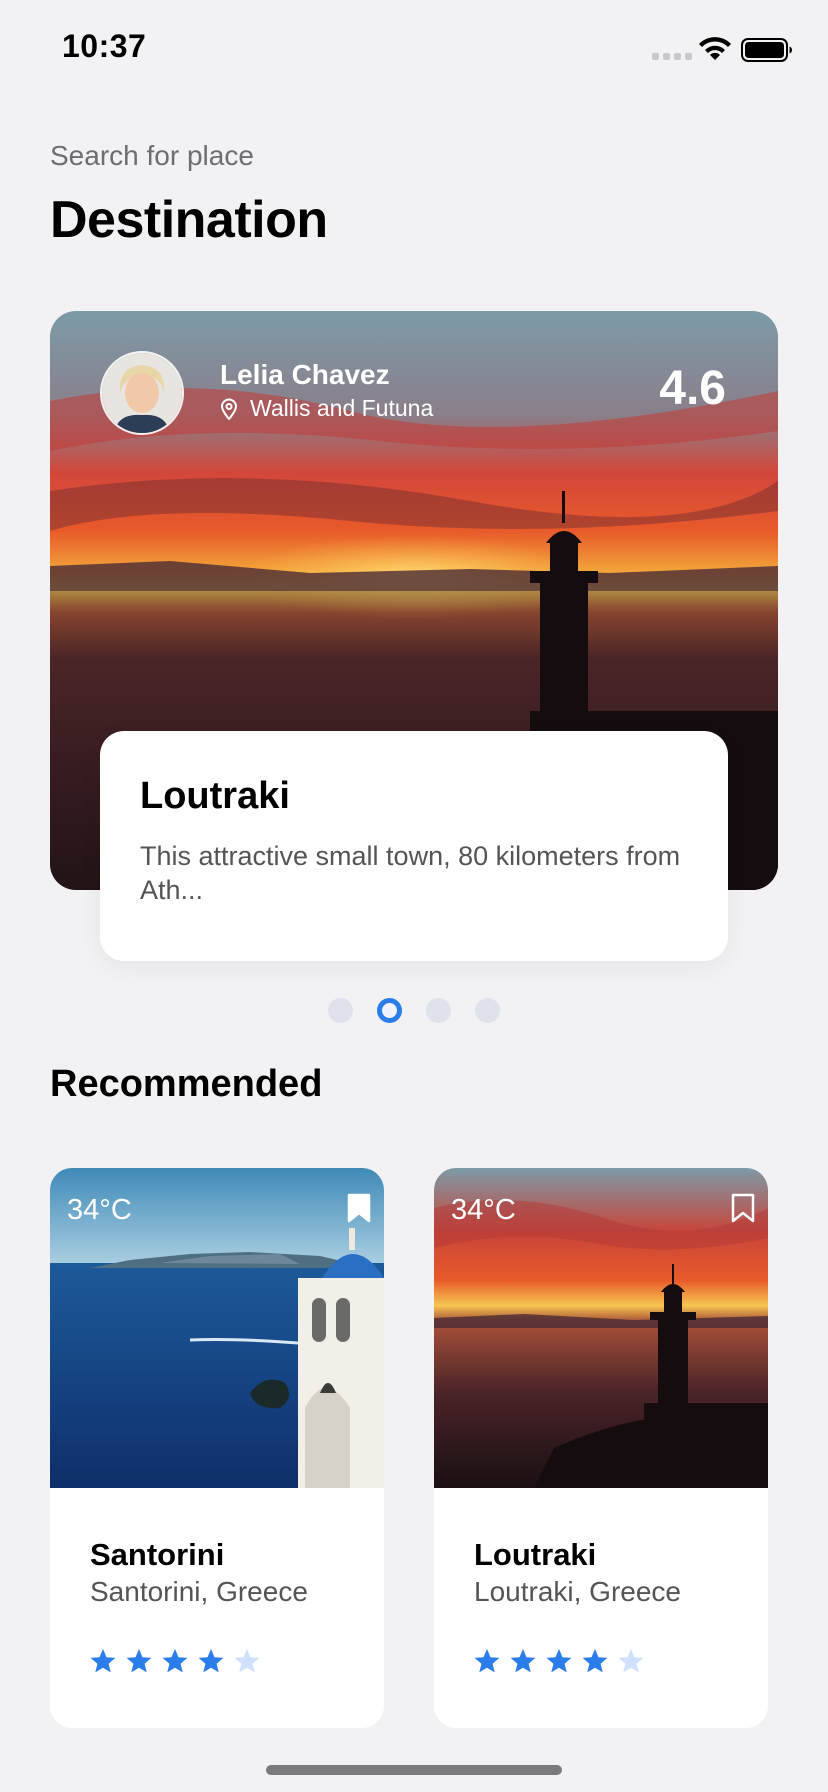 Image resolution: width=828 pixels, height=1792 pixels. What do you see at coordinates (217, 1448) in the screenshot?
I see `recommended-card-santorini: 34°C Santorini Santorini, Greece` at bounding box center [217, 1448].